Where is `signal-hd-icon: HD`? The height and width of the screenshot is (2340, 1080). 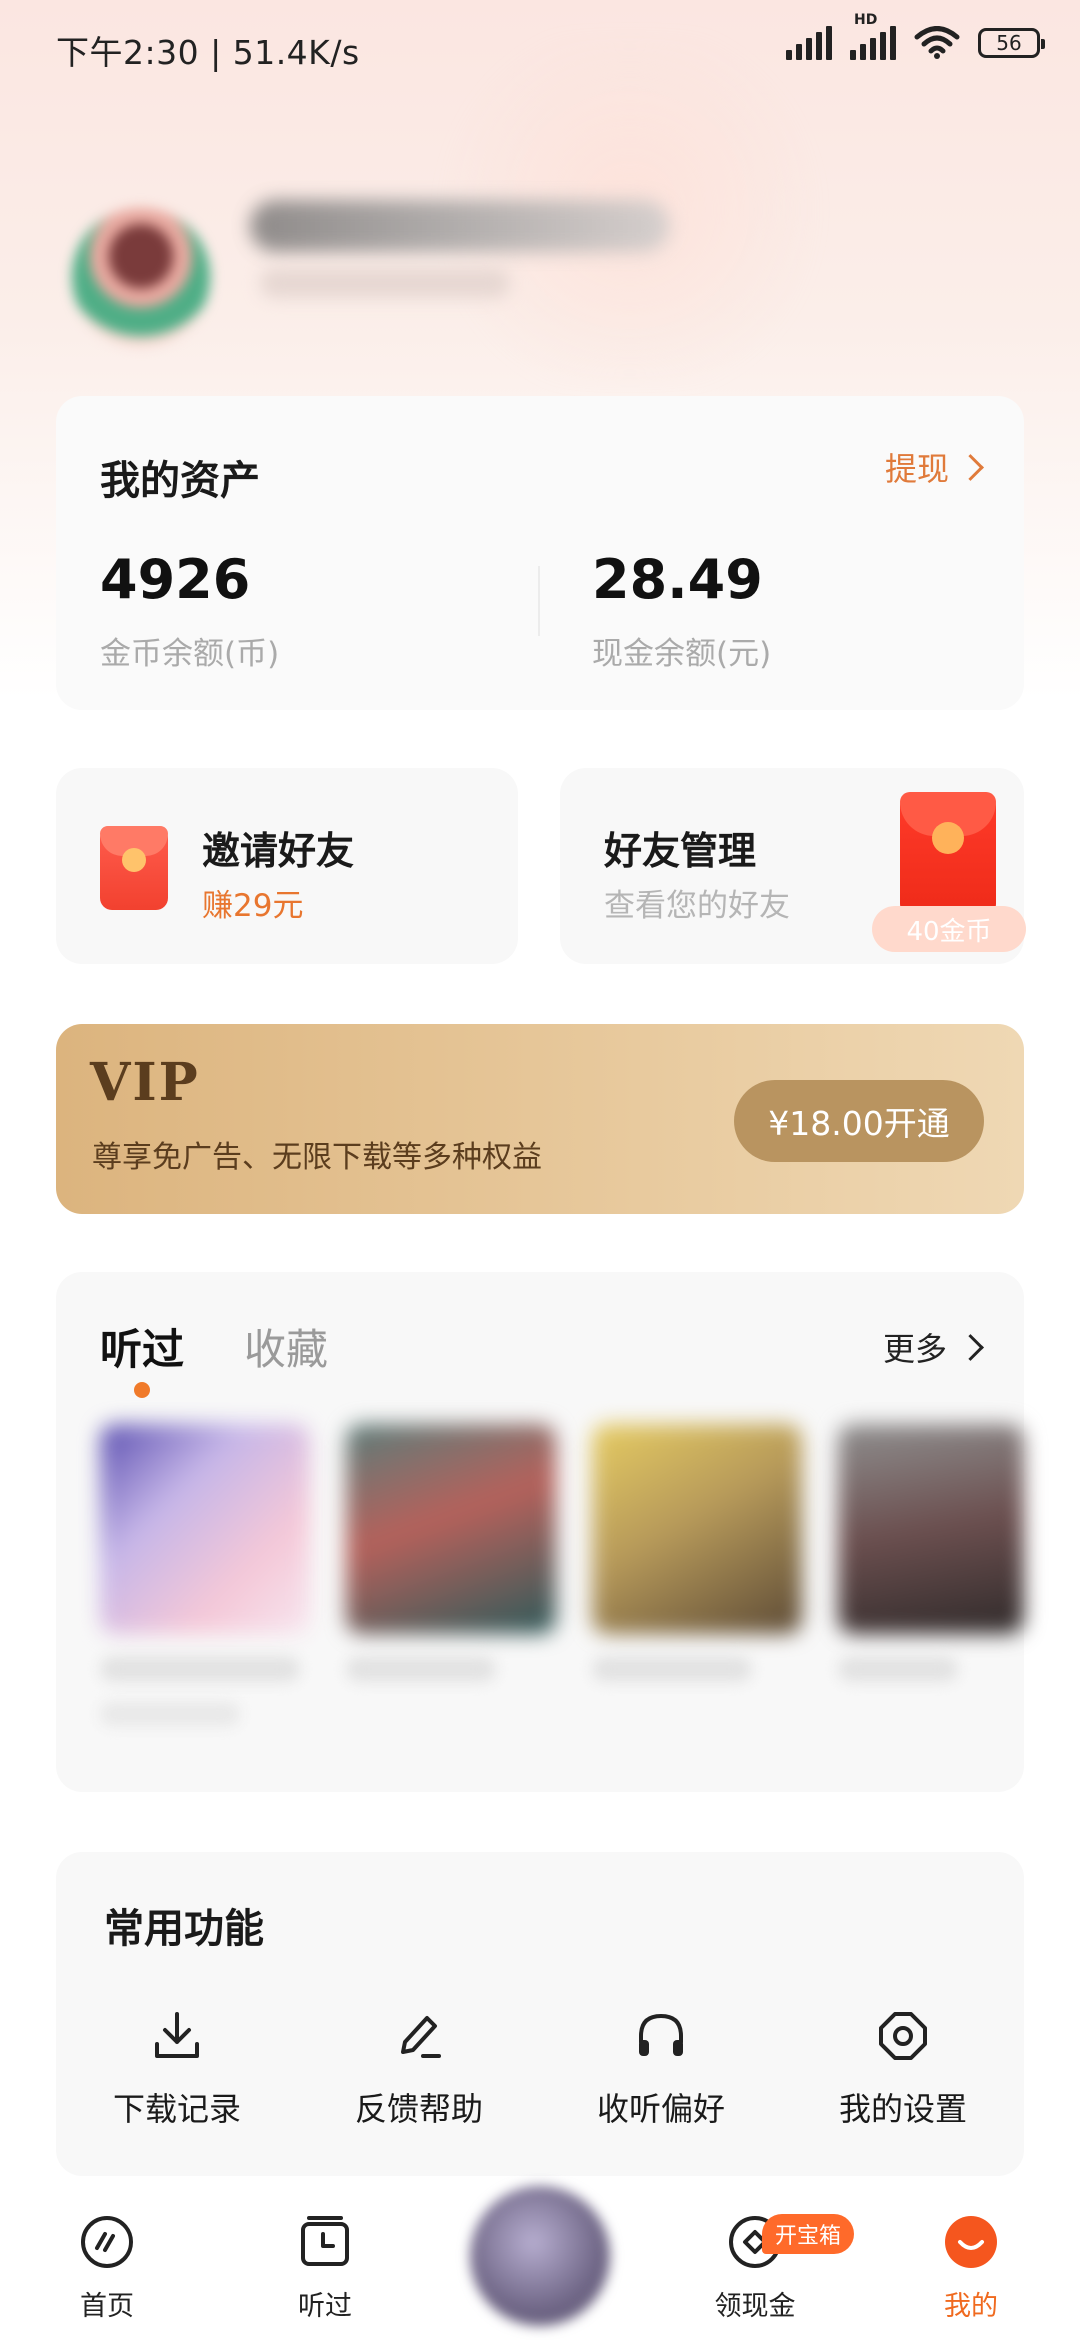 signal-hd-icon: HD is located at coordinates (873, 36).